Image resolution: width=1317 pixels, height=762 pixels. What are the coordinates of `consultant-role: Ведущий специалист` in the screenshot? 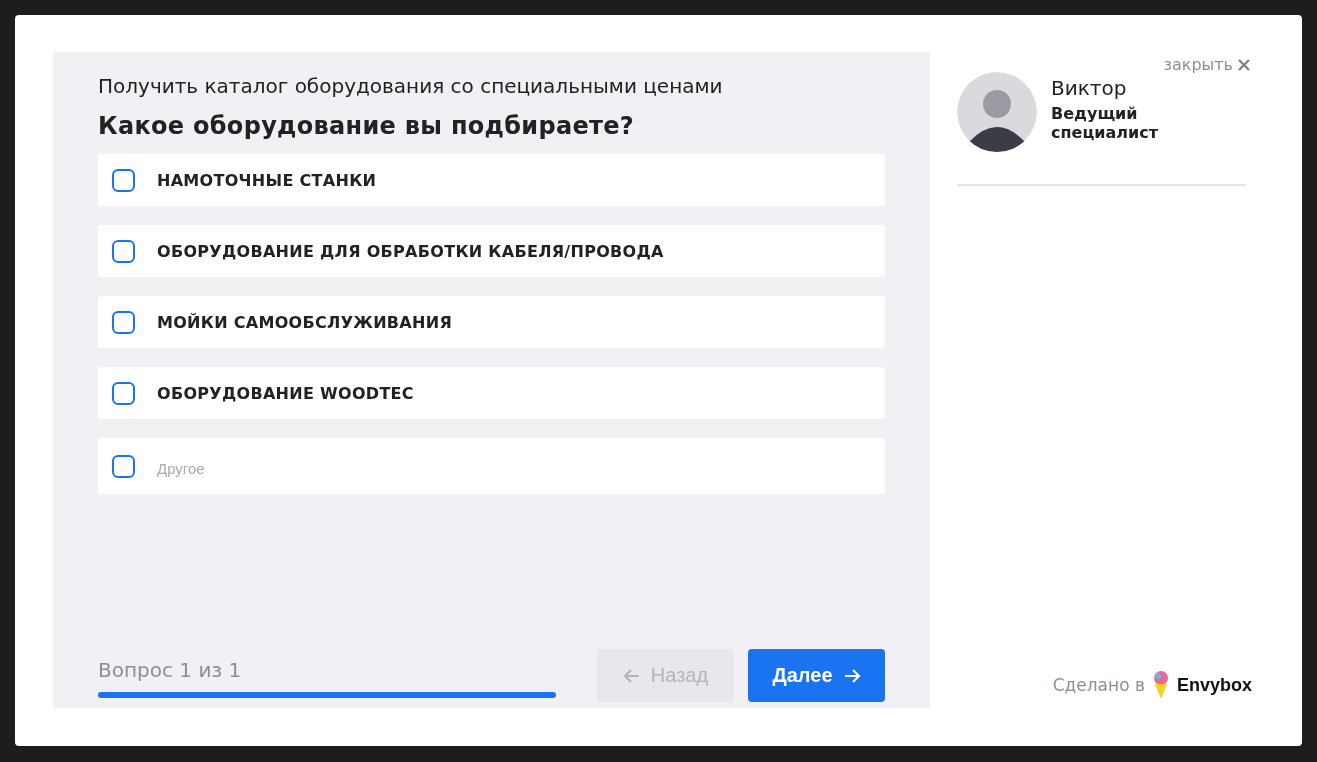 It's located at (1105, 123).